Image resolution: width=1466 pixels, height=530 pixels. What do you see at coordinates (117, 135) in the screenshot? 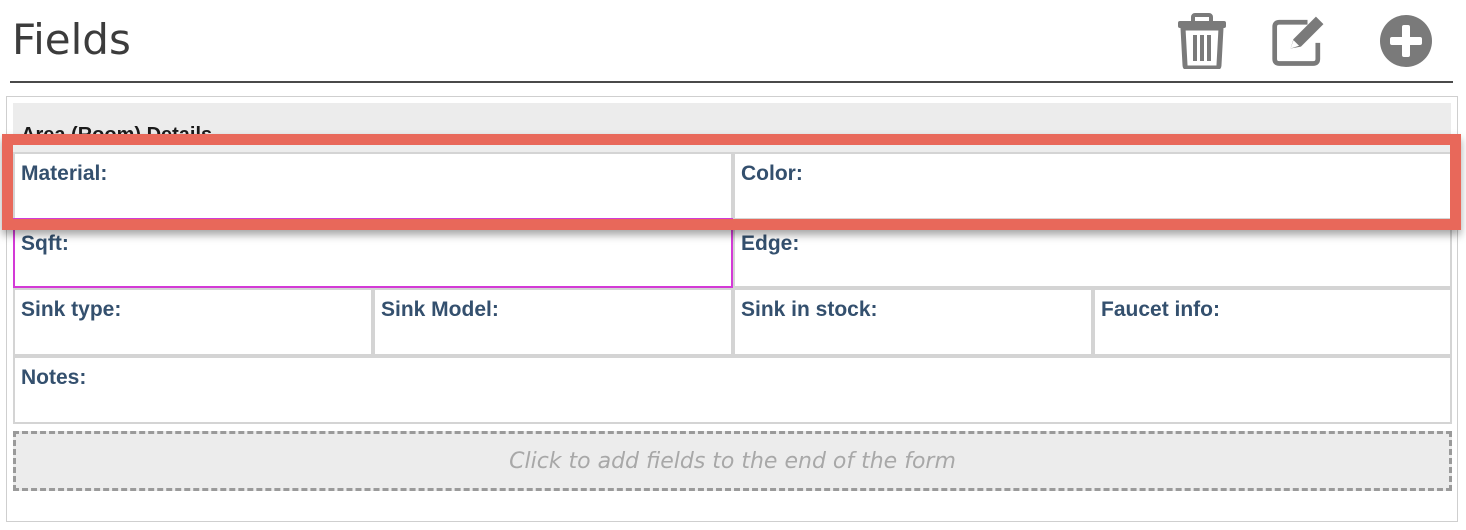
I see `section-title: Area (Room) Details` at bounding box center [117, 135].